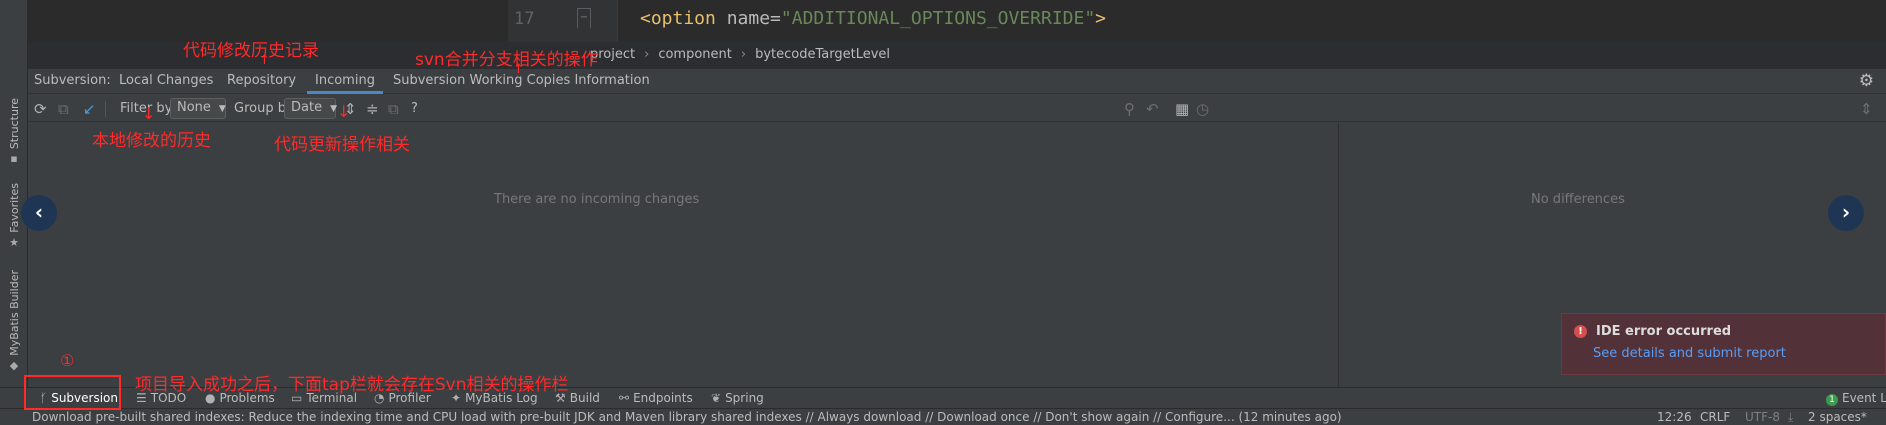  Describe the element at coordinates (584, 398) in the screenshot. I see `tool-tab-label: Build` at that location.